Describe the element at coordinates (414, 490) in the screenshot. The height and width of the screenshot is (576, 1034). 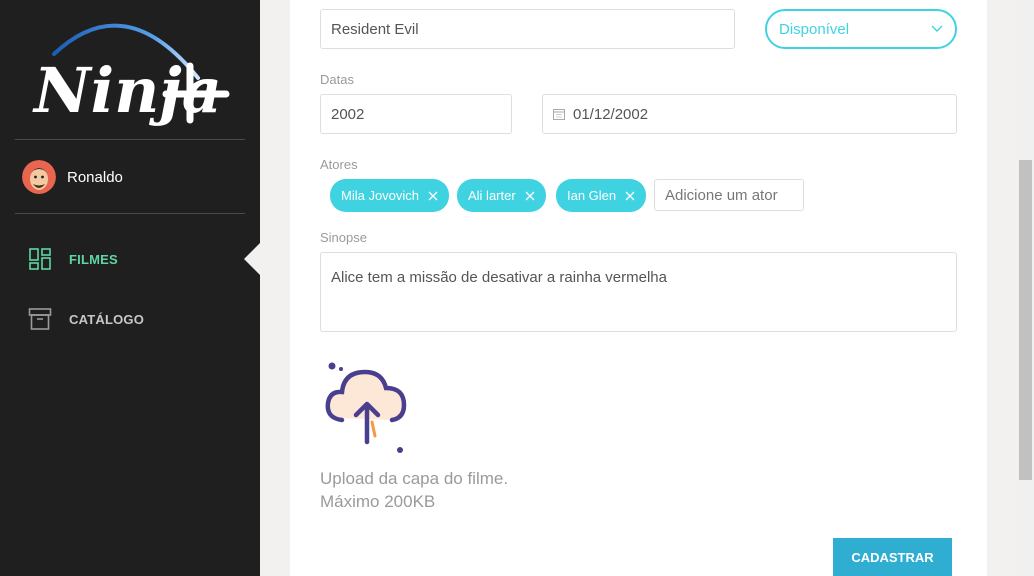
I see `upload-hint: Upload da capa do filme. Máximo 200KB` at that location.